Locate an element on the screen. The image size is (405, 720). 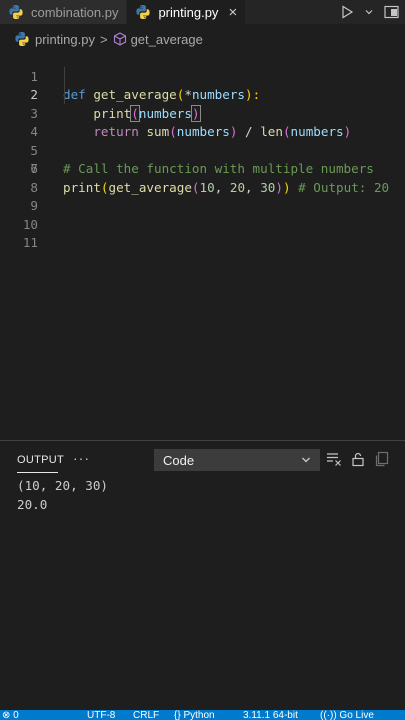
tab-combination: combination.py is located at coordinates (64, 12).